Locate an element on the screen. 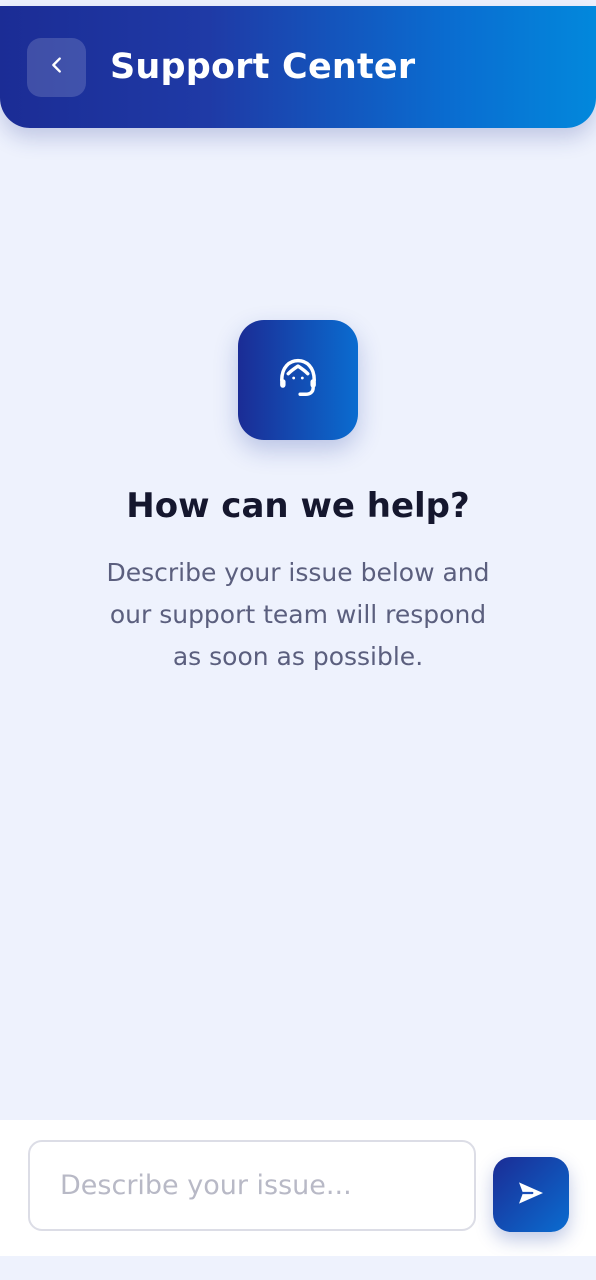 The width and height of the screenshot is (596, 1280). app-header: Support Center is located at coordinates (298, 67).